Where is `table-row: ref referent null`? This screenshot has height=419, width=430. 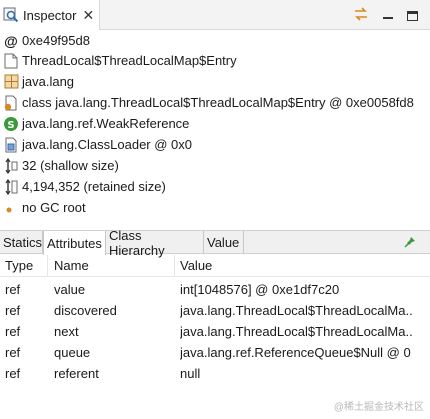
table-row: ref referent null is located at coordinates (215, 373).